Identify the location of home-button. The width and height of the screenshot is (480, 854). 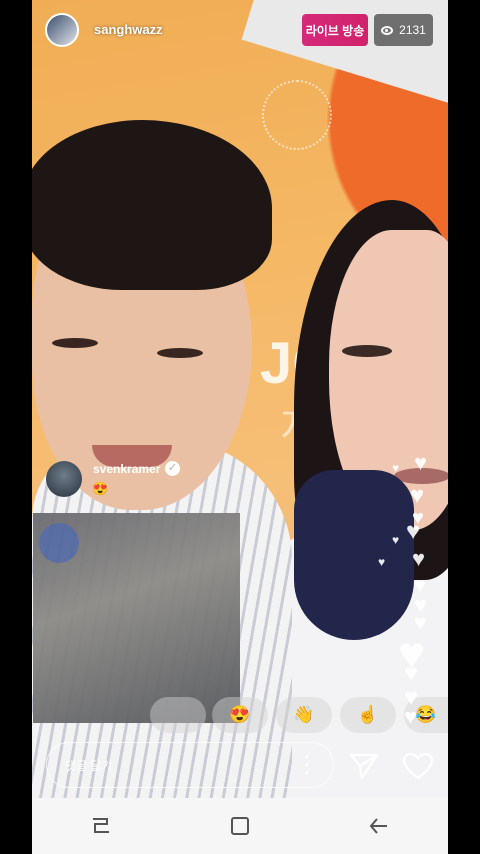
(240, 826).